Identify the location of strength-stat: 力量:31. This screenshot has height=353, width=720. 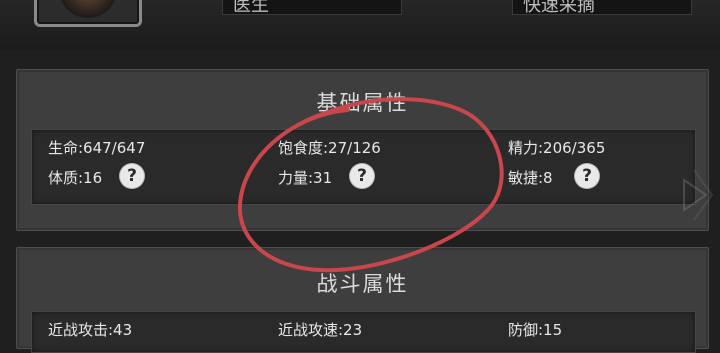
(305, 178).